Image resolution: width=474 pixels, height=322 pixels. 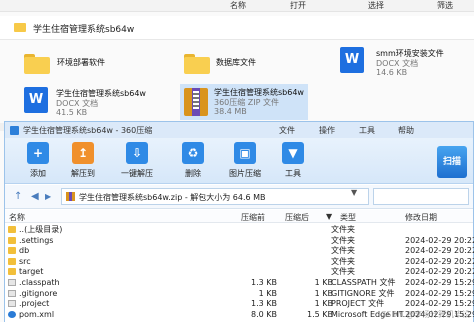 What do you see at coordinates (38, 153) in the screenshot?
I see `add-icon: +` at bounding box center [38, 153].